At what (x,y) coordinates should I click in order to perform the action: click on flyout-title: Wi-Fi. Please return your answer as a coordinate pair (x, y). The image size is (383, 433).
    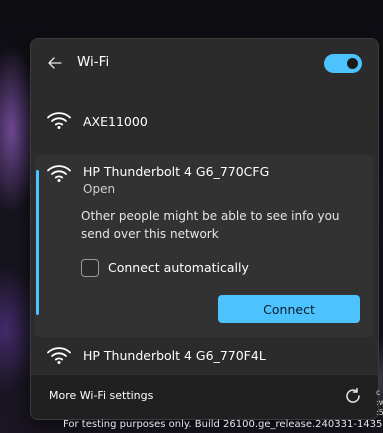
    Looking at the image, I should click on (93, 62).